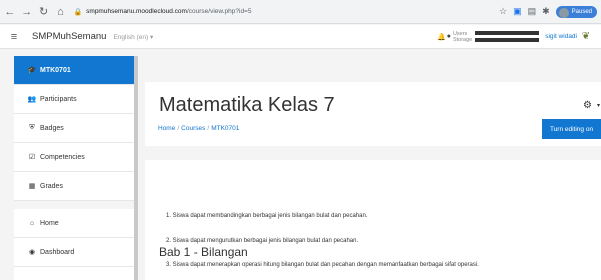  What do you see at coordinates (203, 252) in the screenshot?
I see `section-title: Bab 1 - Bilangan` at bounding box center [203, 252].